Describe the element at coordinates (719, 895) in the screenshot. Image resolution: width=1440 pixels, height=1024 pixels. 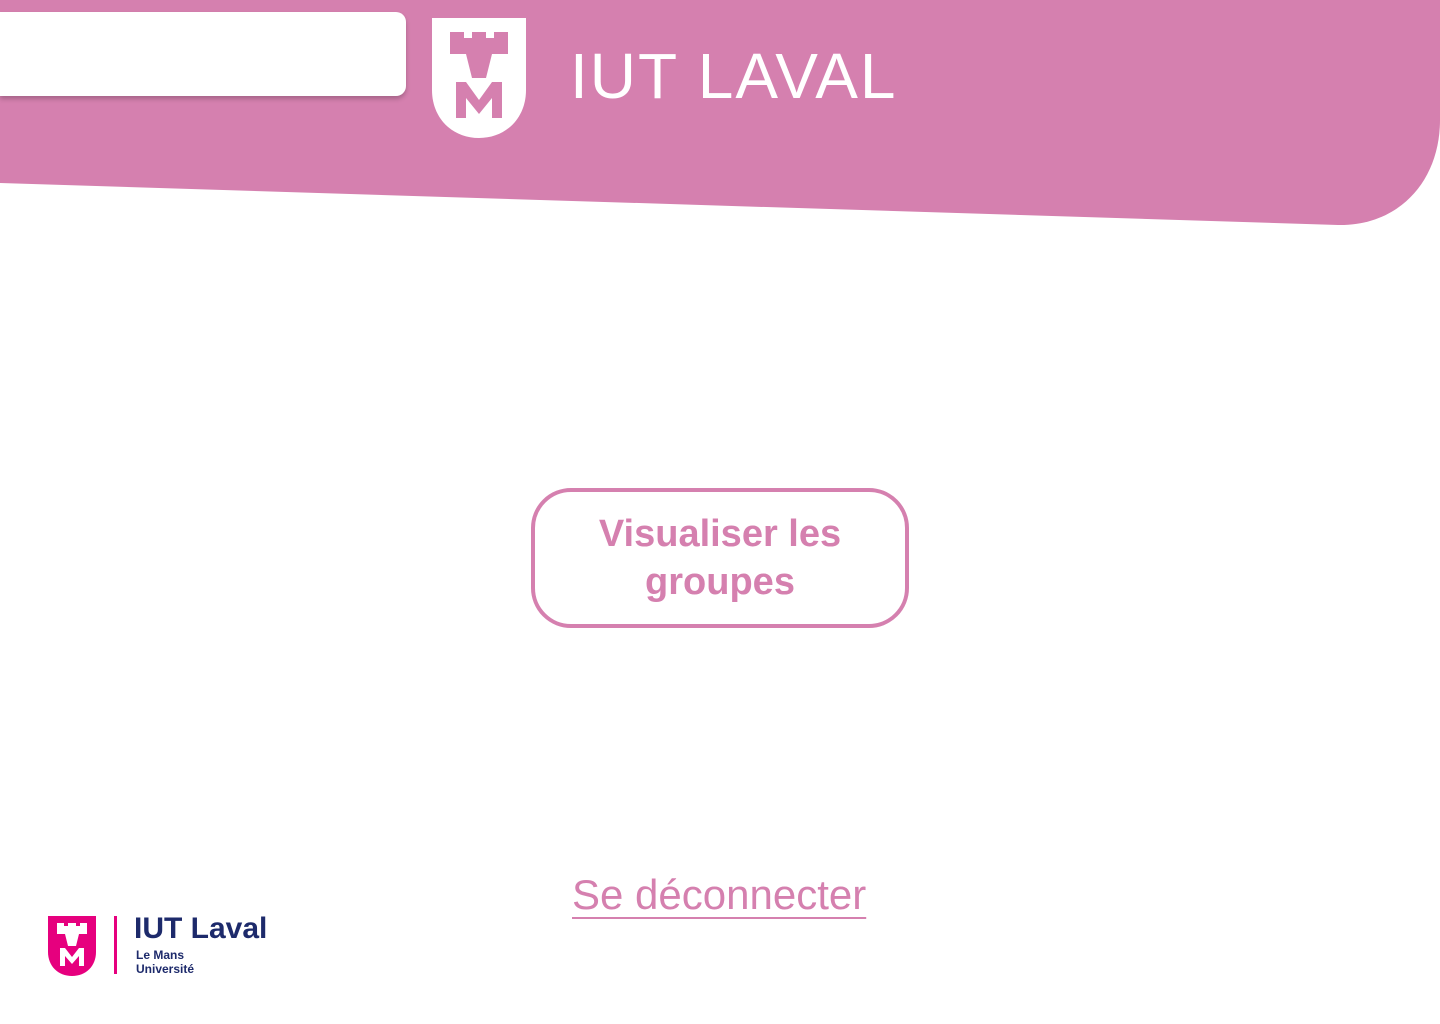
I see `logout-link: Se déconnecter` at that location.